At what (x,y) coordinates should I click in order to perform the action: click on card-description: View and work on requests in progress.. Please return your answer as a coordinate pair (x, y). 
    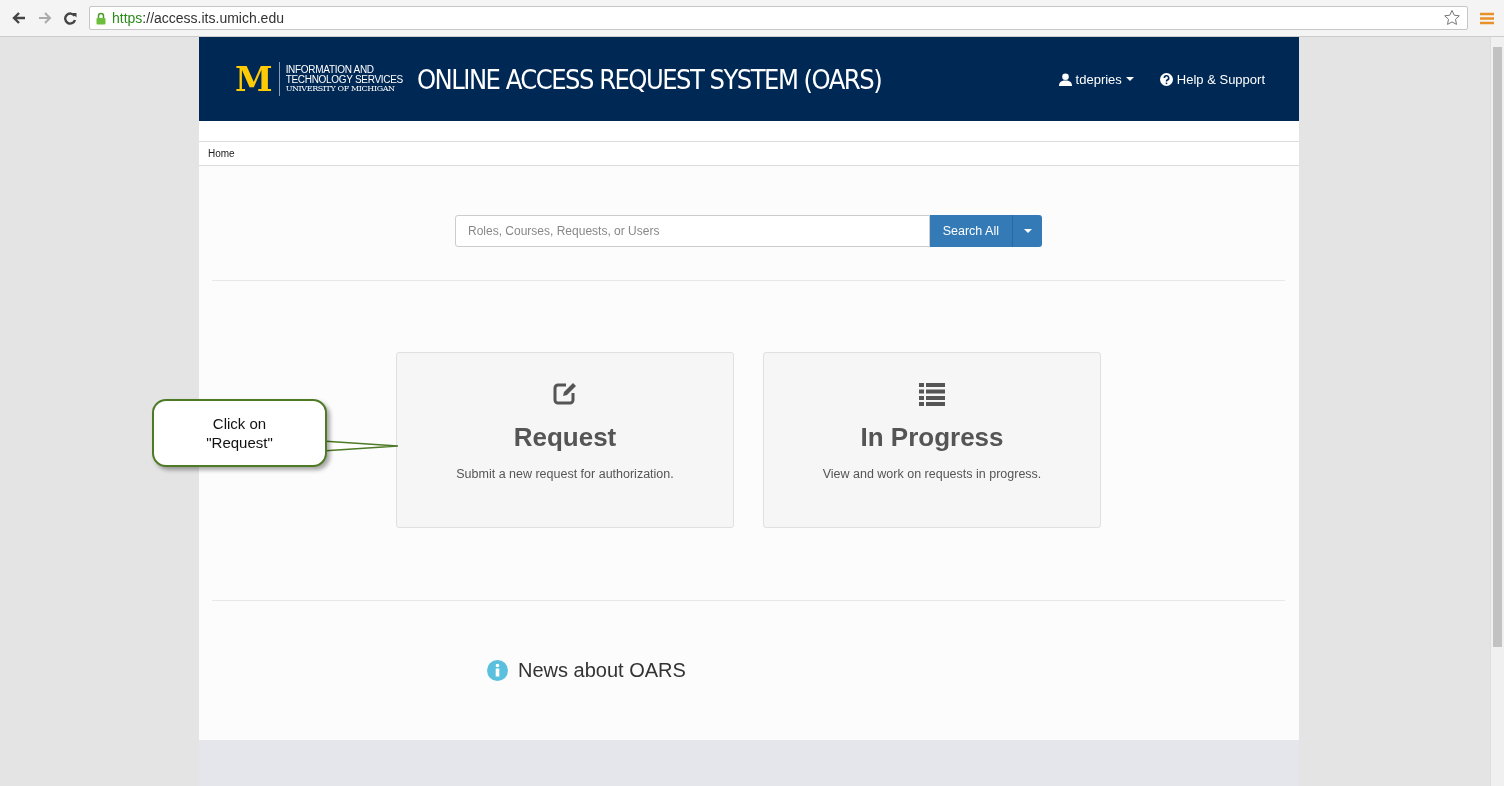
    Looking at the image, I should click on (932, 474).